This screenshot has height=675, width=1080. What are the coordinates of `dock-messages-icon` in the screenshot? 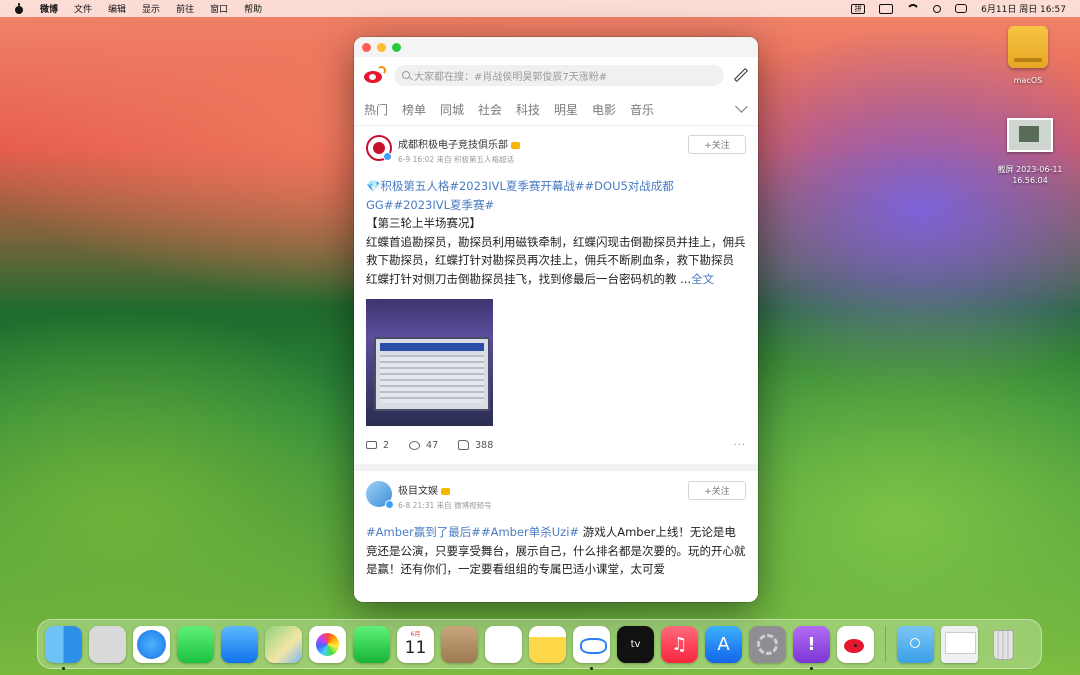 It's located at (195, 644).